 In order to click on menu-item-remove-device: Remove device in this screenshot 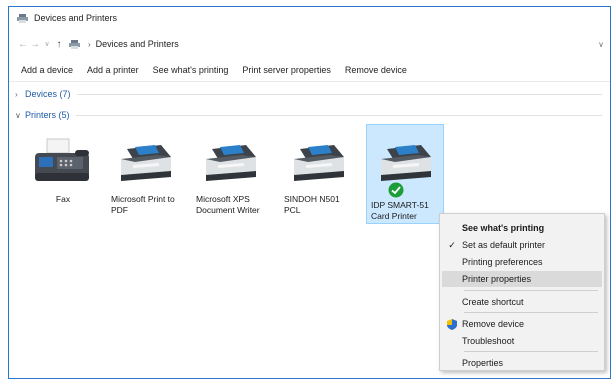, I will do `click(522, 324)`.